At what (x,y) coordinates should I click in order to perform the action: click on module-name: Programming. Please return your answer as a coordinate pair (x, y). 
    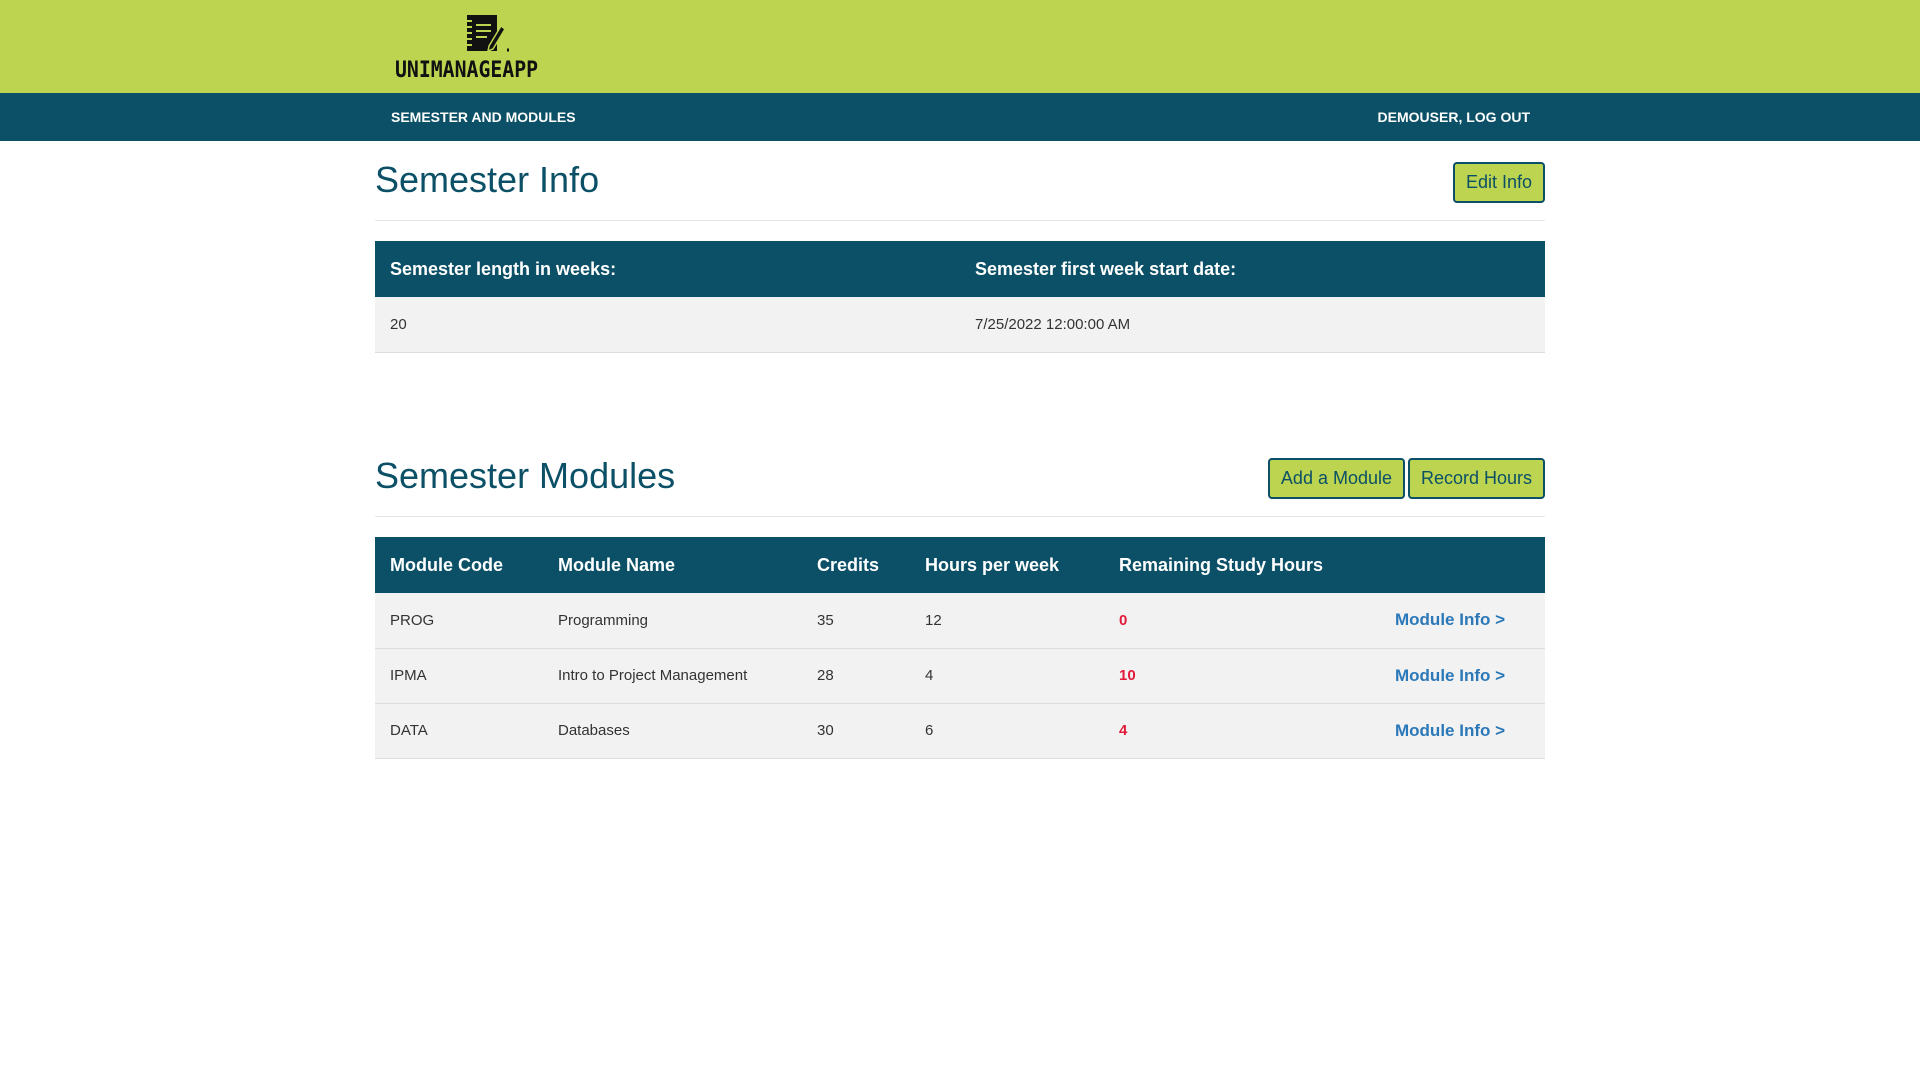
    Looking at the image, I should click on (672, 621).